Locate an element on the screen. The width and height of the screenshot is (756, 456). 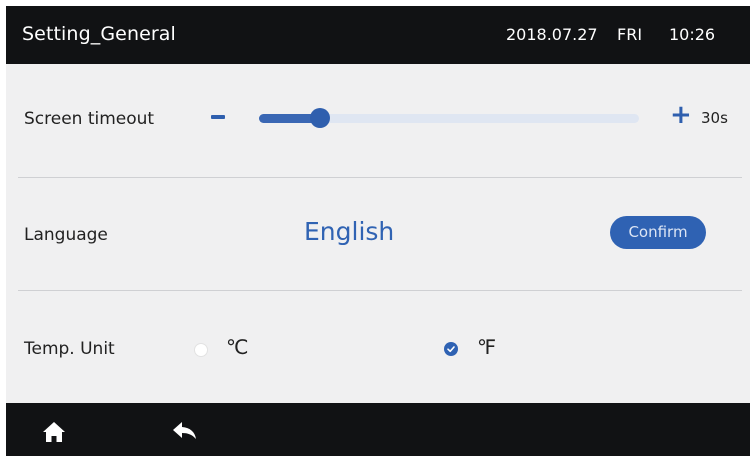
header-day: FRI is located at coordinates (630, 34).